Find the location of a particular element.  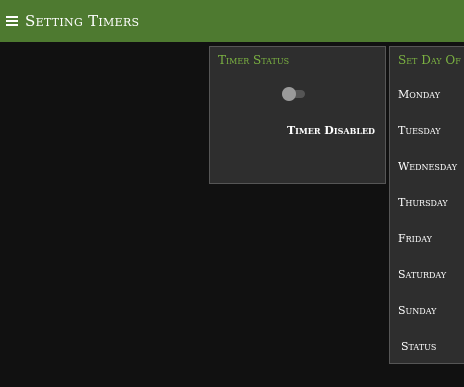

timer-enable-toggle is located at coordinates (293, 94).